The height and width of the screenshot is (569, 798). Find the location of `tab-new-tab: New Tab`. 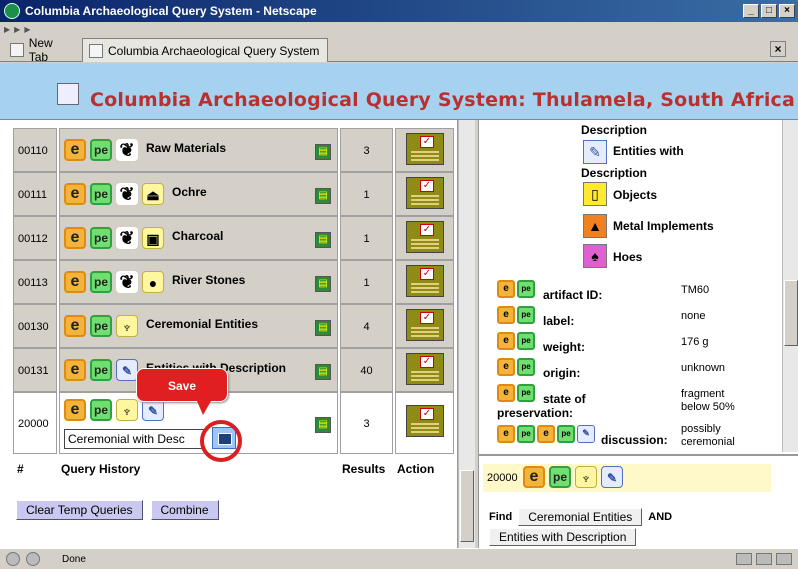

tab-new-tab: New Tab is located at coordinates (42, 50).